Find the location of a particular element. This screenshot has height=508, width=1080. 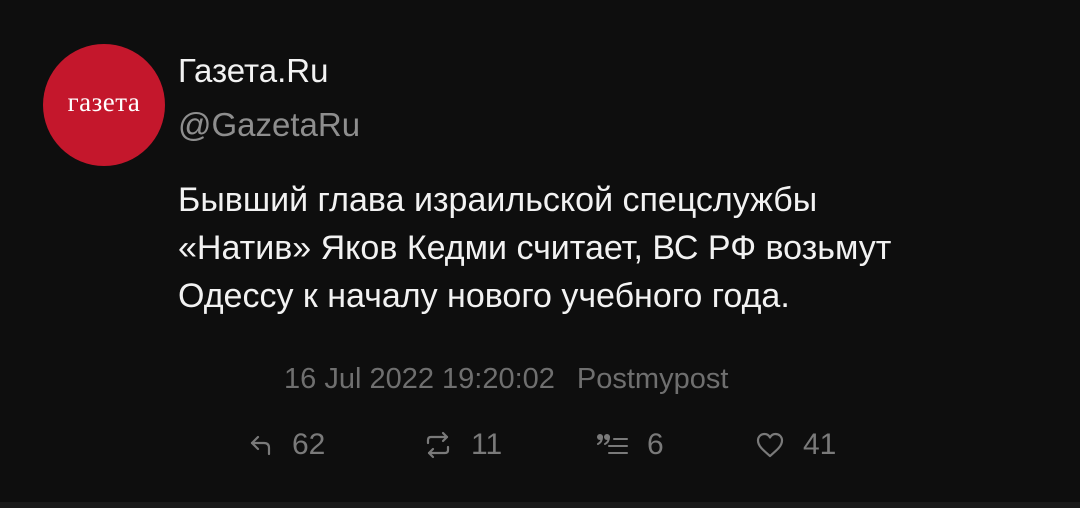

heart-icon is located at coordinates (770, 445).